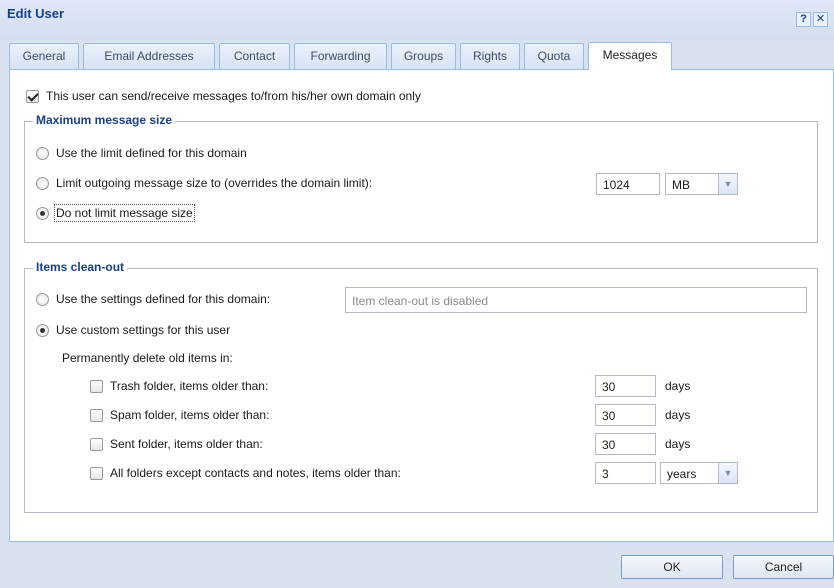  Describe the element at coordinates (576, 300) in the screenshot. I see `cleanout-domain-status: Item clean-out is disabled` at that location.